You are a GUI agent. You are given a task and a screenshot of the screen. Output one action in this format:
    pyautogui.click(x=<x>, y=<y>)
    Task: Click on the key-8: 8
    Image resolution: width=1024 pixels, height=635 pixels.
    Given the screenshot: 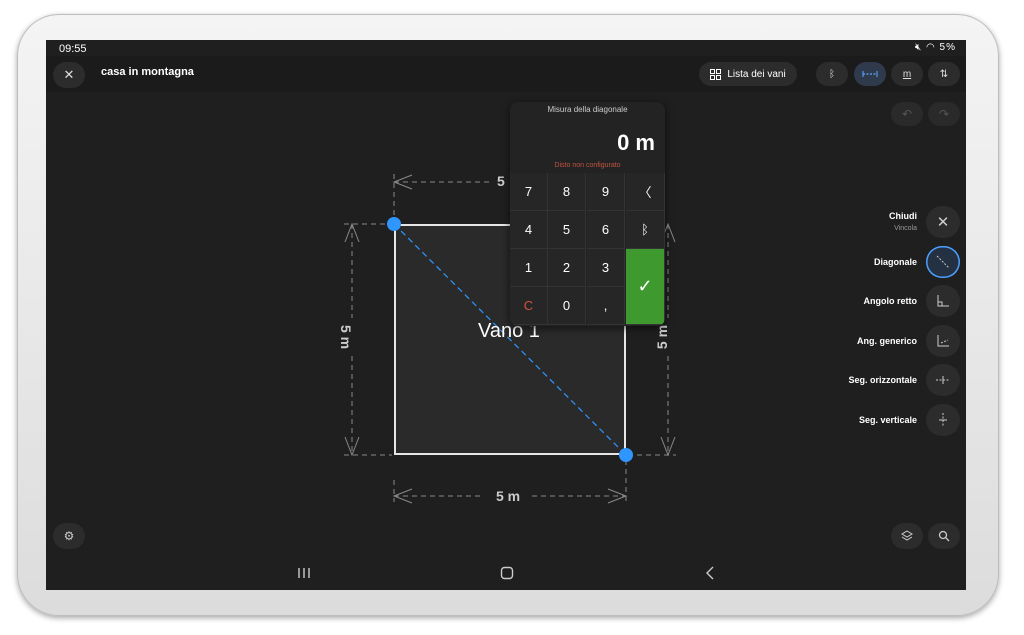 What is the action you would take?
    pyautogui.click(x=567, y=192)
    